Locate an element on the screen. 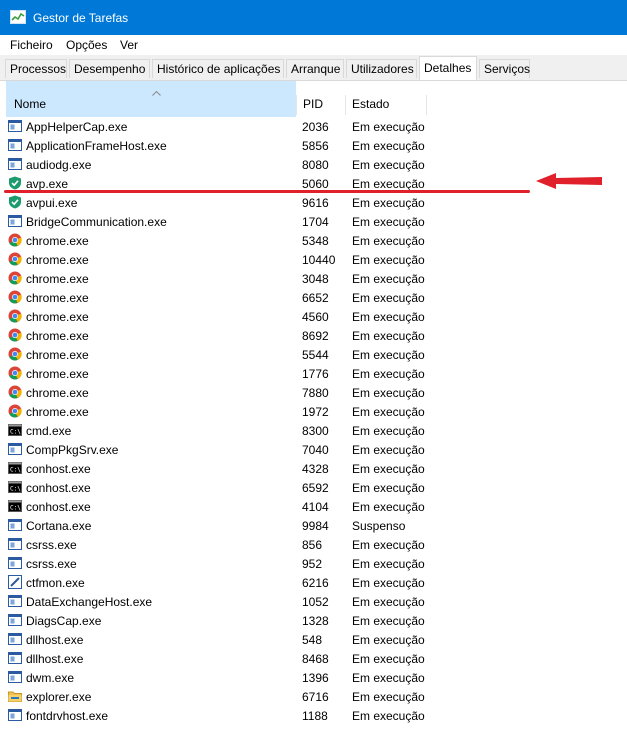 The width and height of the screenshot is (627, 730). table-row: avpui.exe 9616 Em execução is located at coordinates (219, 202).